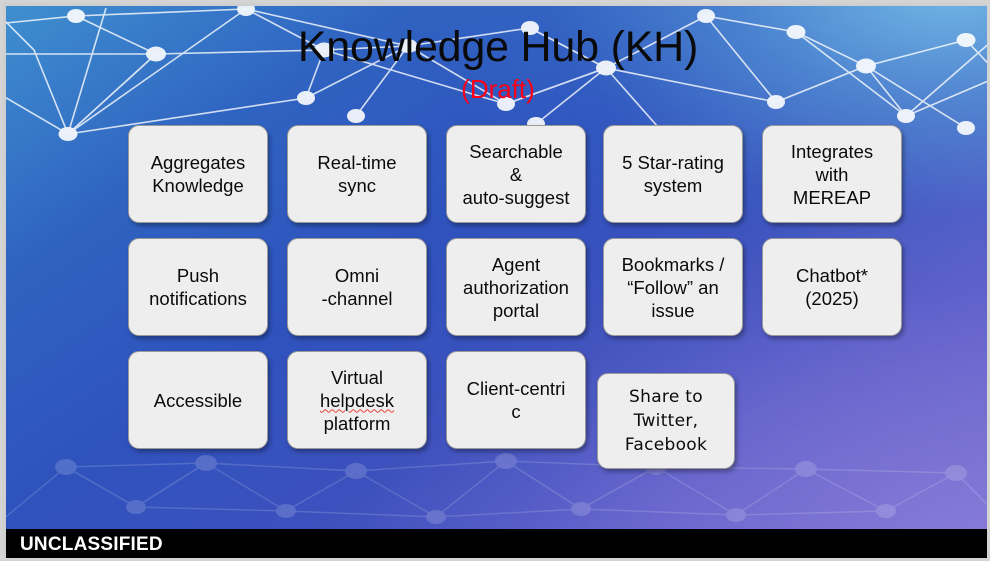  I want to click on feature-label: 5 Star-rating system, so click(673, 174).